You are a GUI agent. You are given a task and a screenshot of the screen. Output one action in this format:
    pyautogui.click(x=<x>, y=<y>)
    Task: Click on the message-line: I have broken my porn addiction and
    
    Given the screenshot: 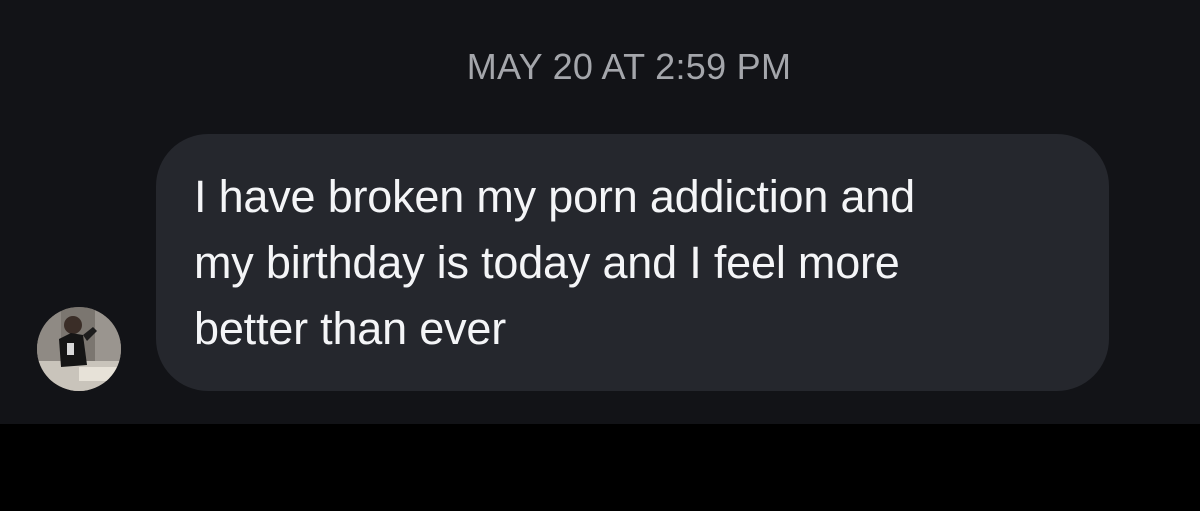 What is the action you would take?
    pyautogui.click(x=554, y=196)
    